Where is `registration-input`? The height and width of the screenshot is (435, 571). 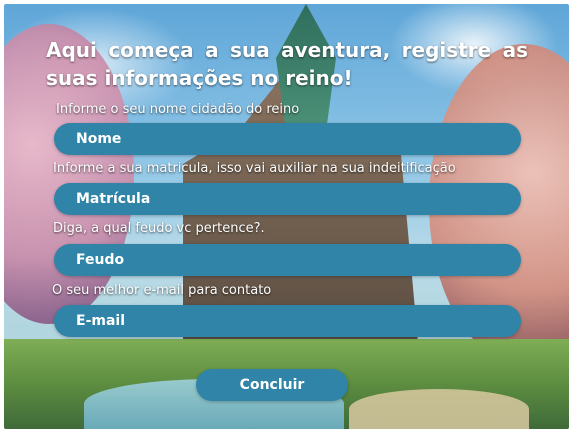
registration-input is located at coordinates (297, 199).